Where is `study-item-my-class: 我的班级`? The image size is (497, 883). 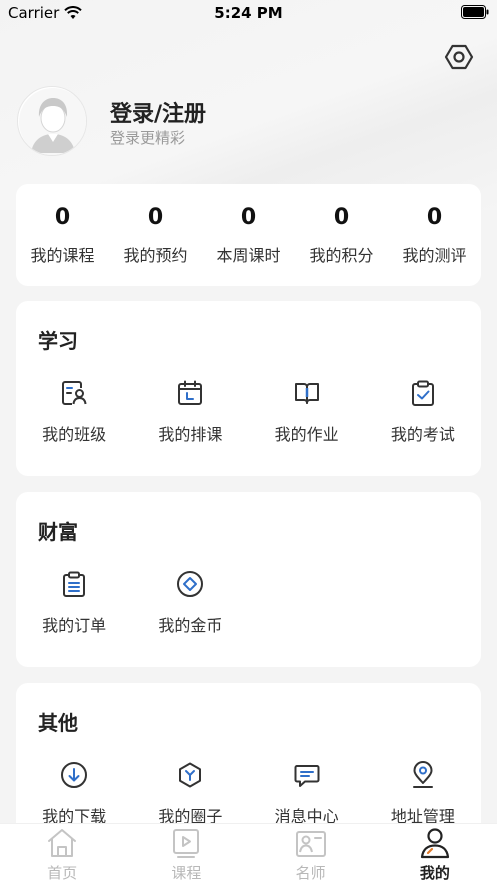 study-item-my-class: 我的班级 is located at coordinates (74, 412).